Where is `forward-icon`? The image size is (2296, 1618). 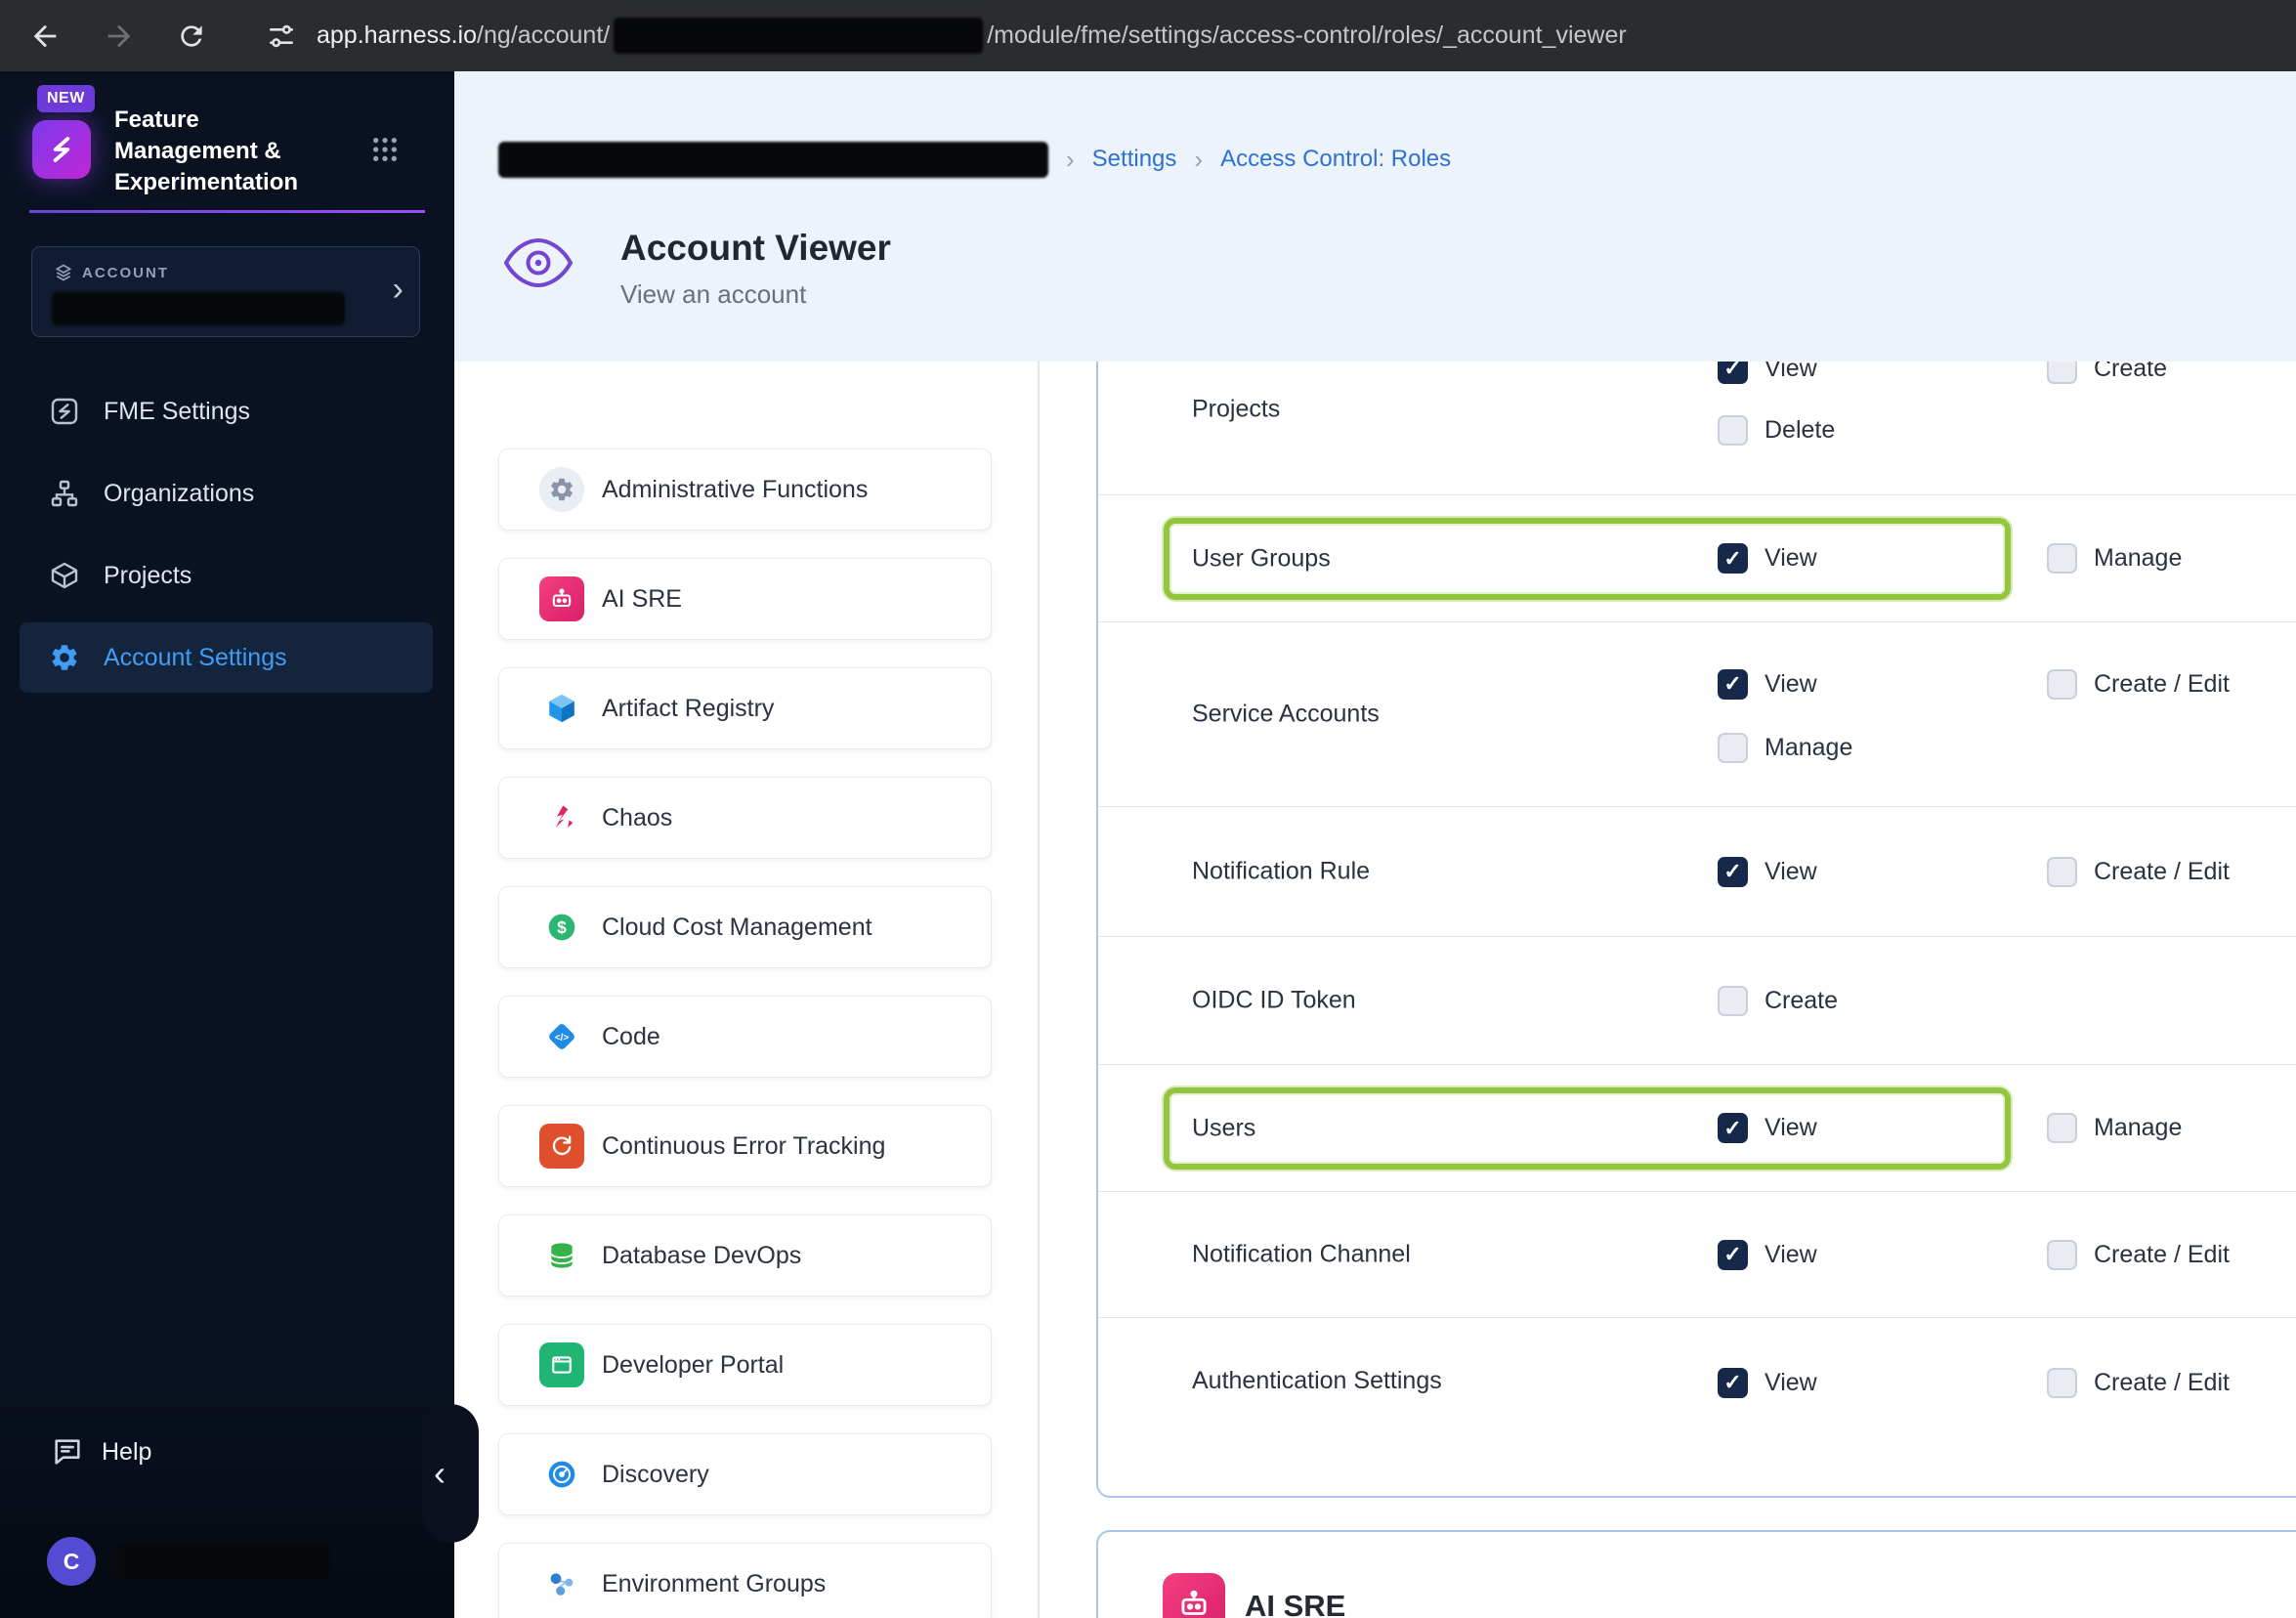 forward-icon is located at coordinates (120, 36).